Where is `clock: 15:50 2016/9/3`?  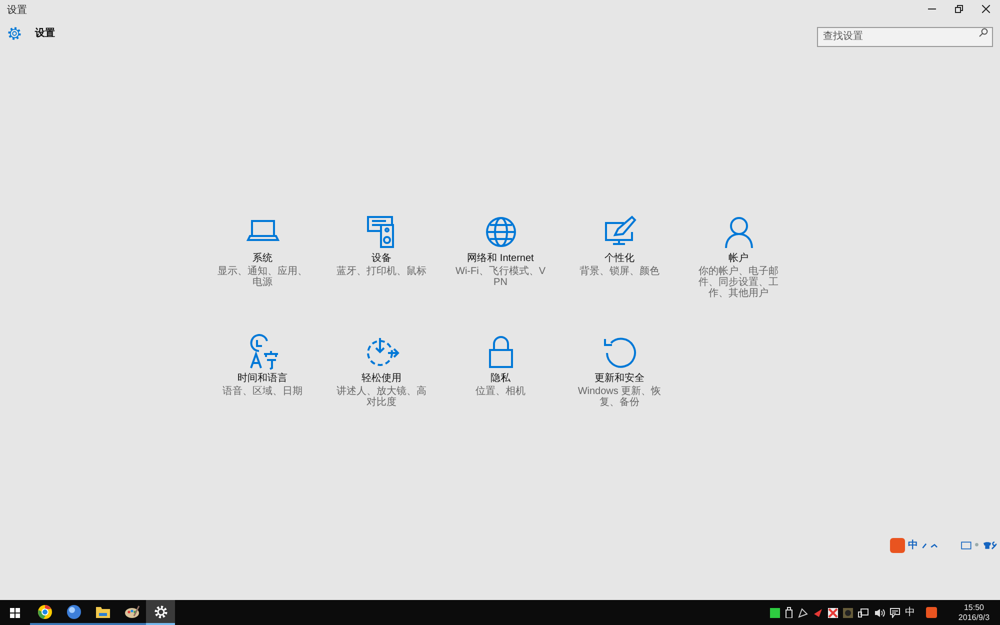 clock: 15:50 2016/9/3 is located at coordinates (974, 612).